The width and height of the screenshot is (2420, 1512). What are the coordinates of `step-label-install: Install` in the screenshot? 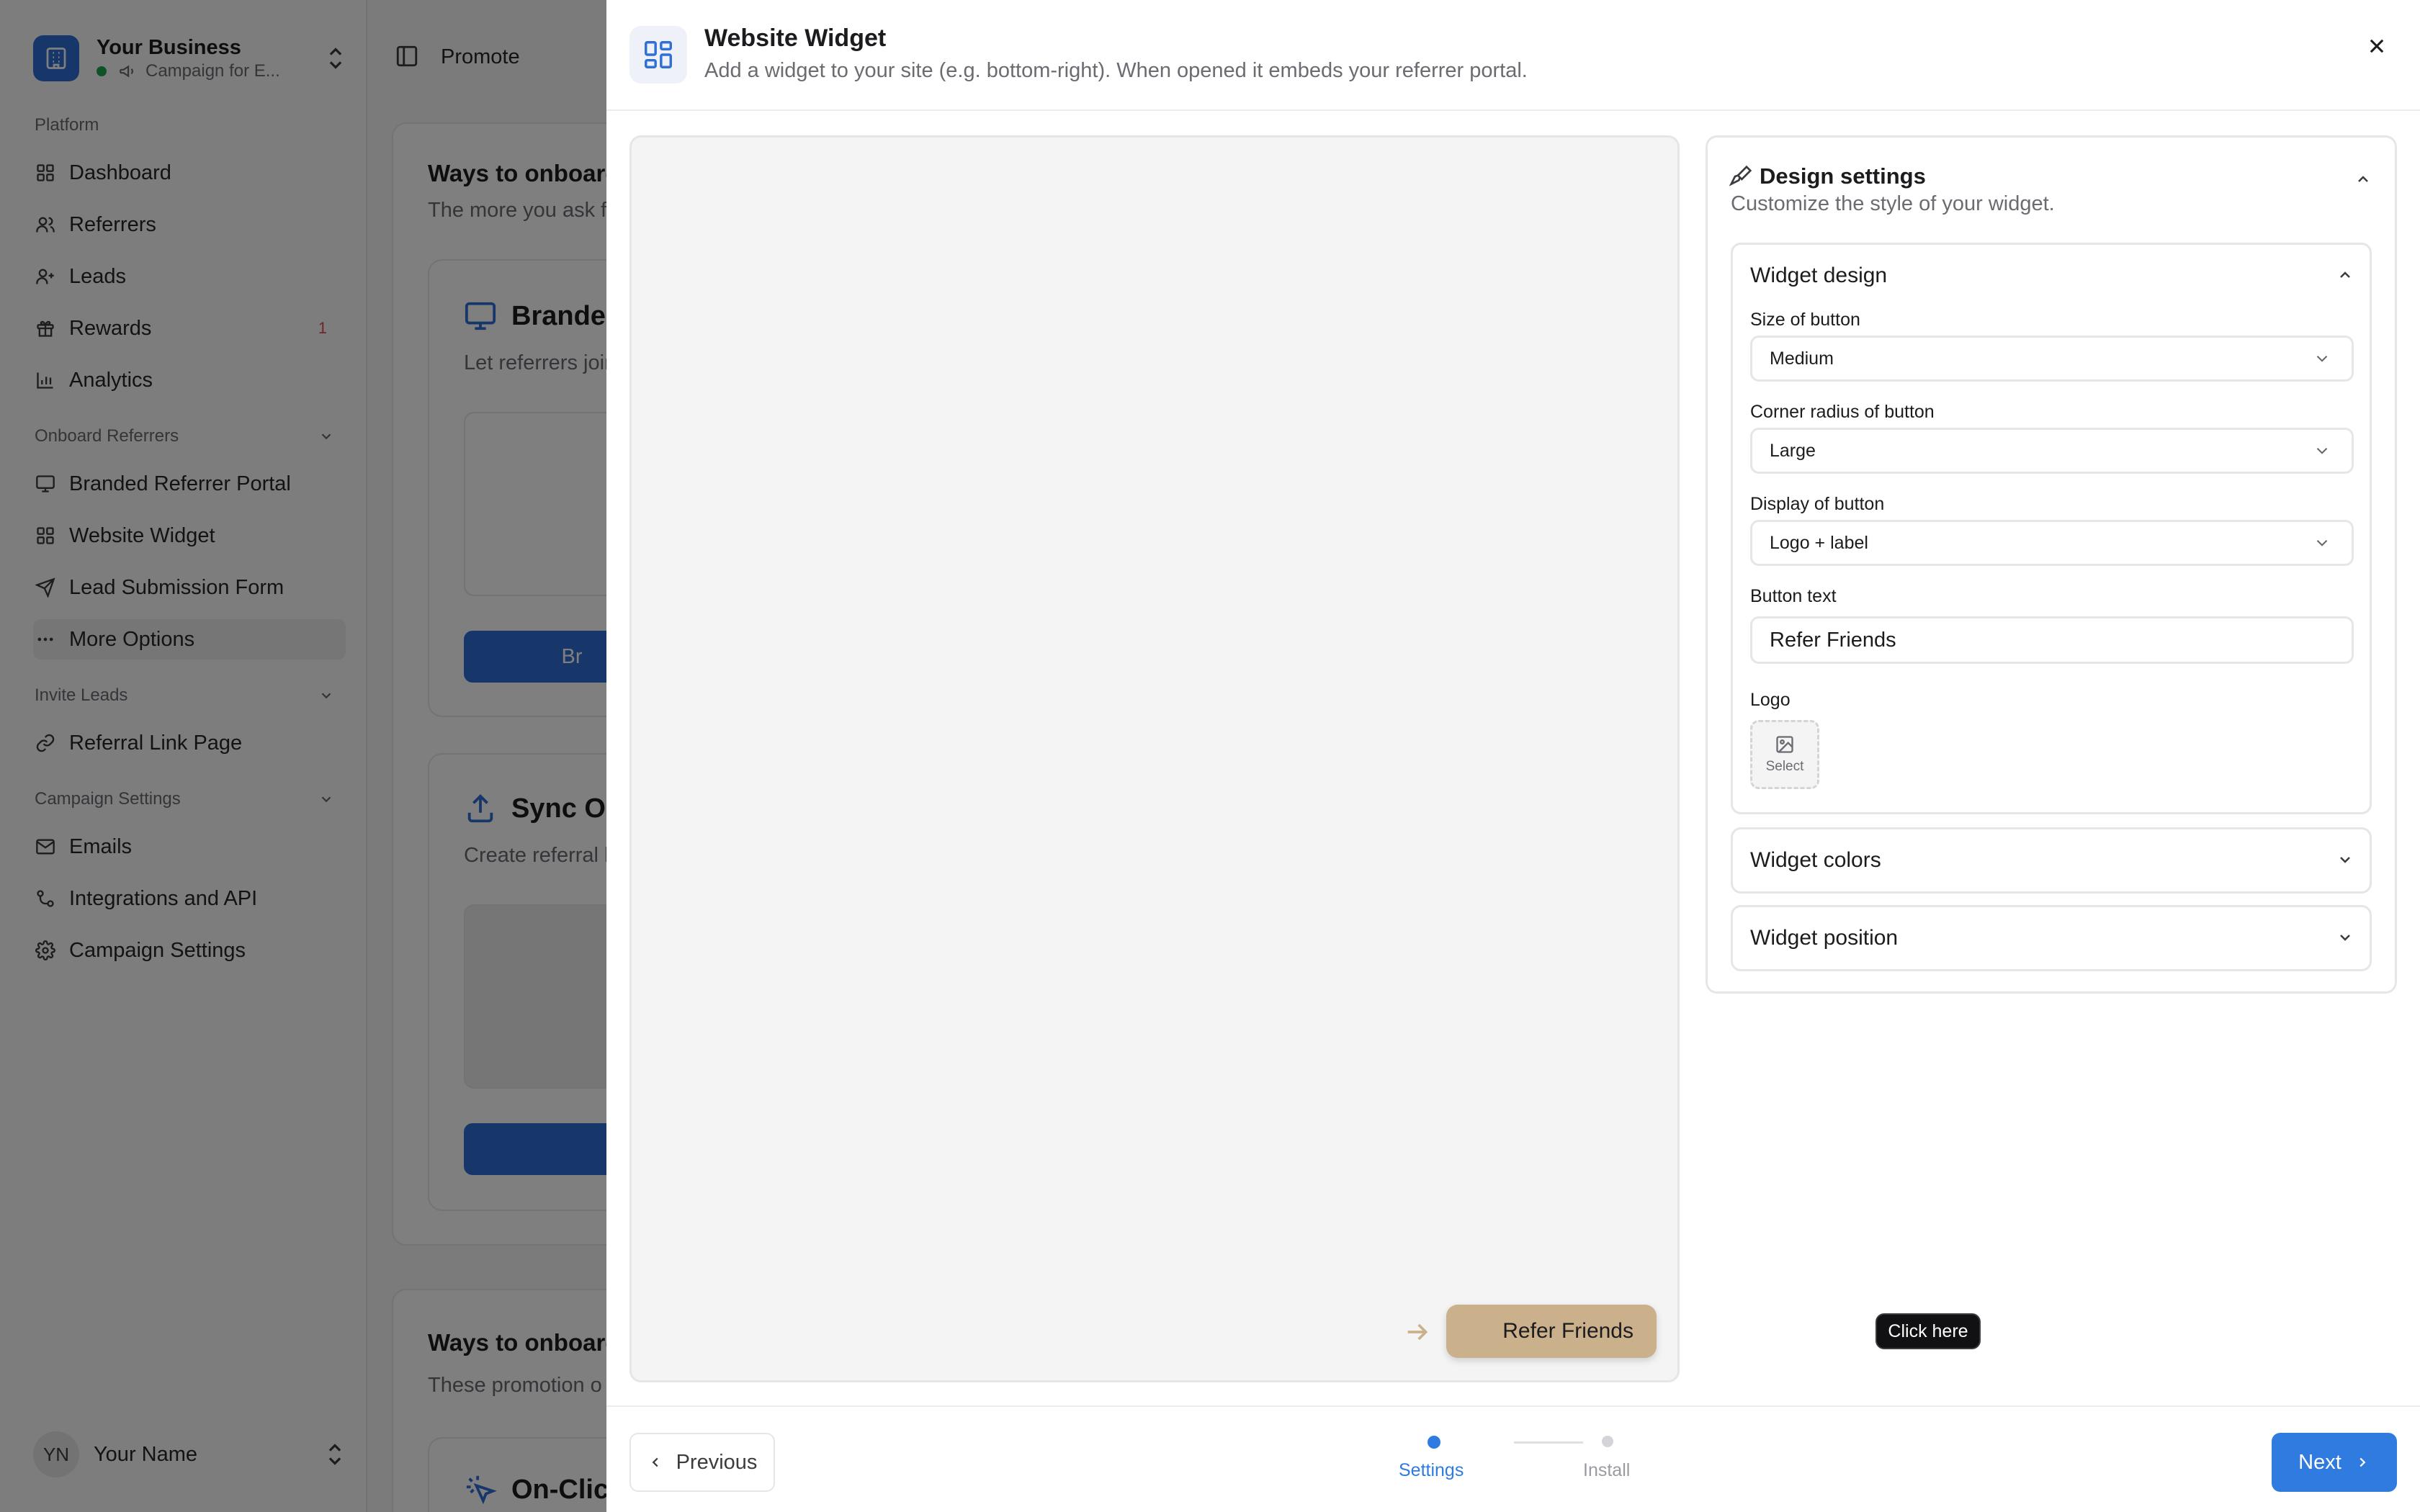 It's located at (1607, 1470).